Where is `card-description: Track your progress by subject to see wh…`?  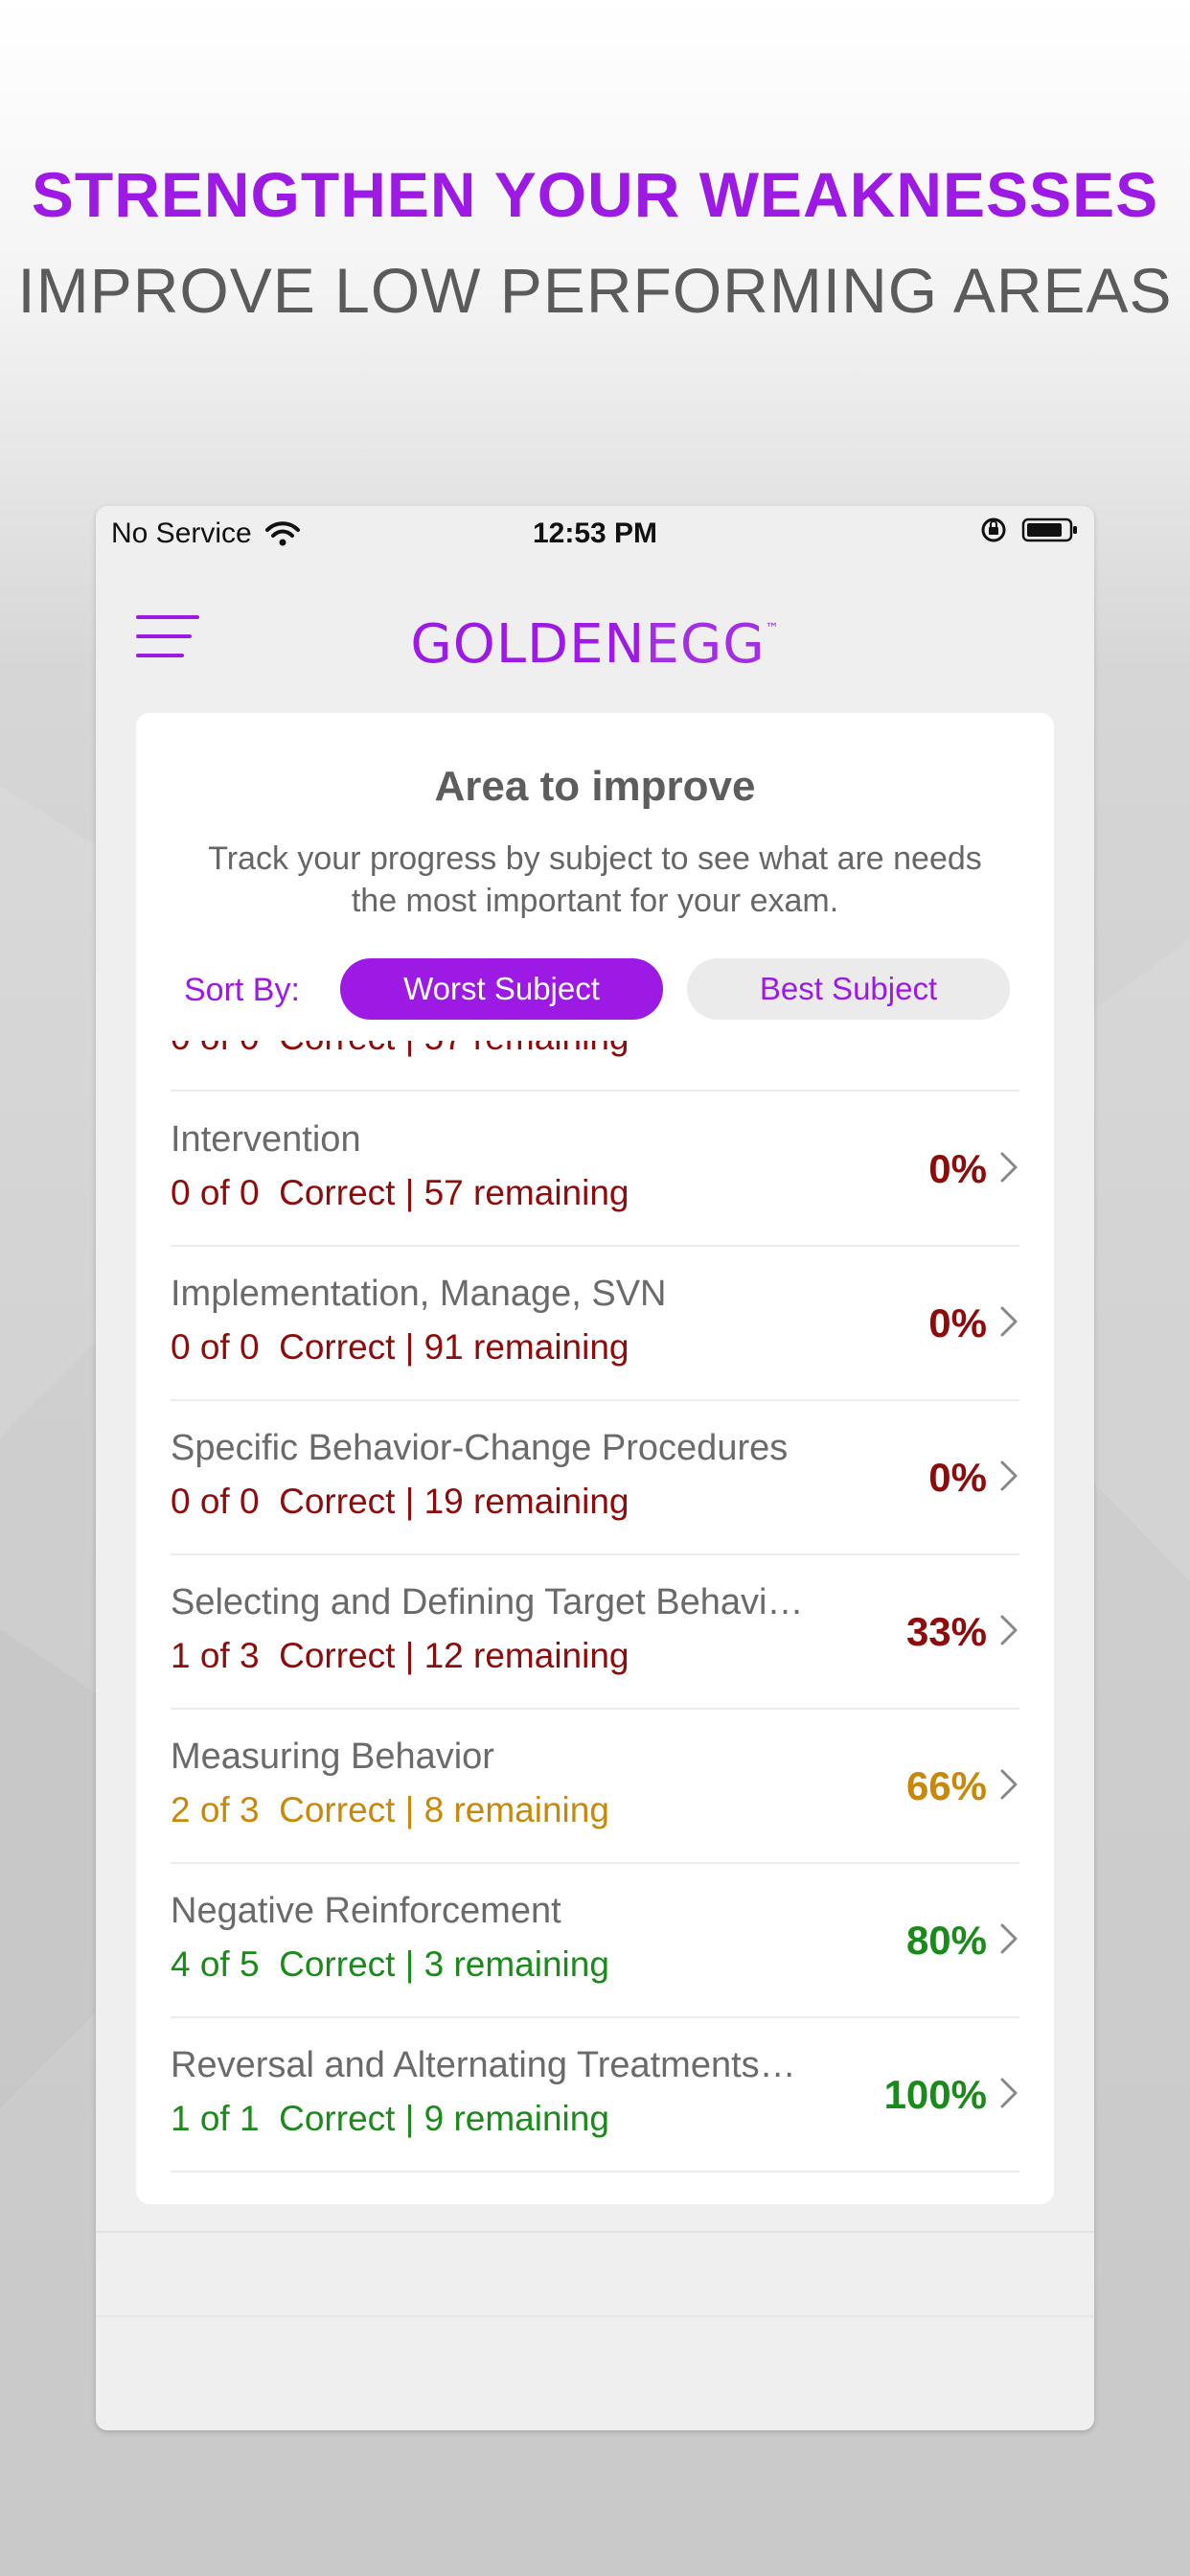 card-description: Track your progress by subject to see wh… is located at coordinates (595, 879).